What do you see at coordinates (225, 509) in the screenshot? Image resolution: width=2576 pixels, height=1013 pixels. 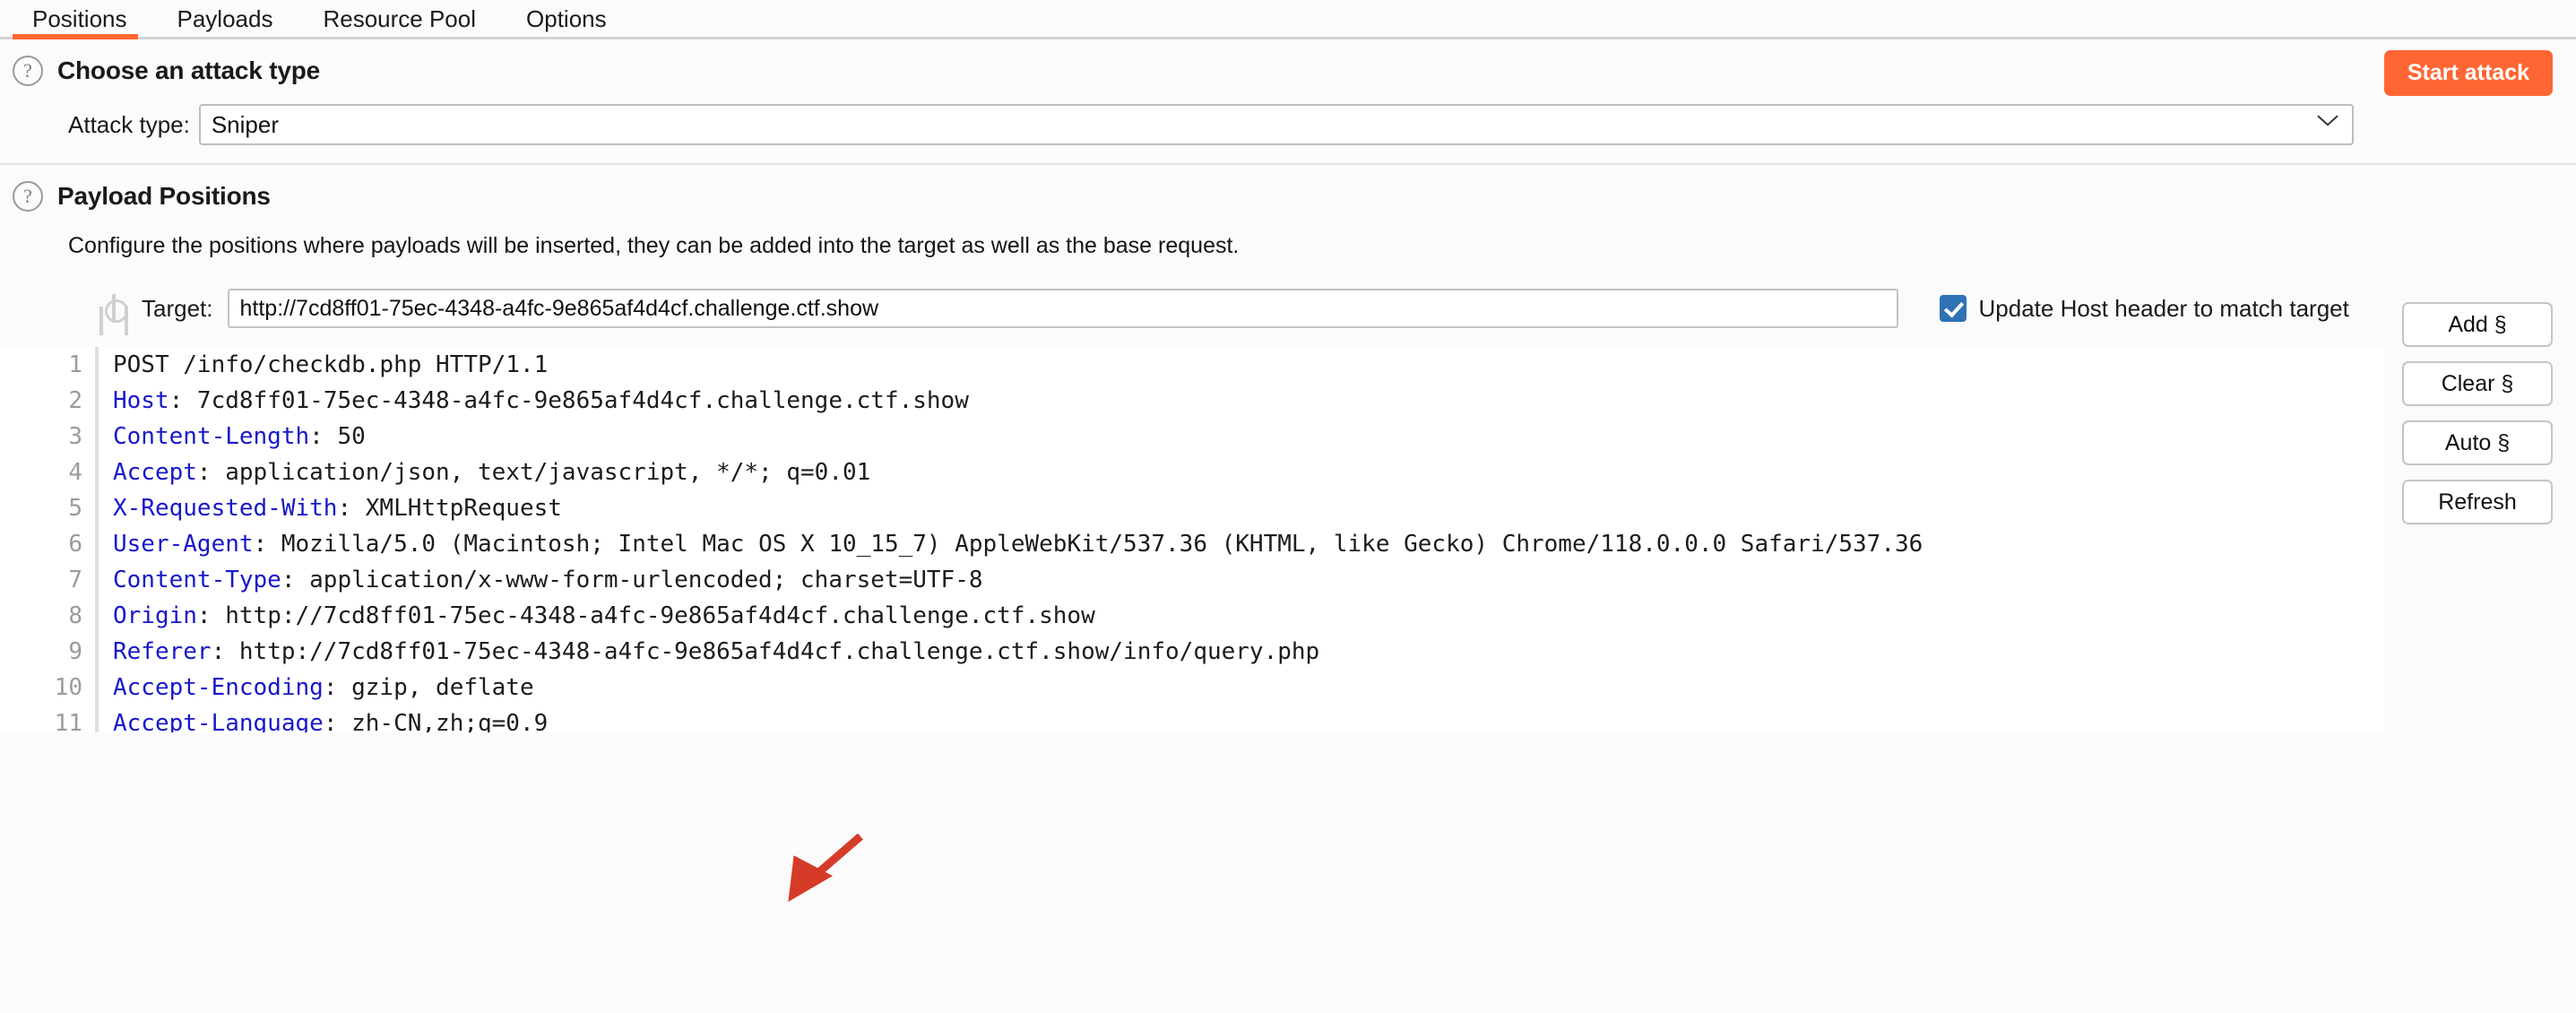 I see `header-name: X-Requested-With` at bounding box center [225, 509].